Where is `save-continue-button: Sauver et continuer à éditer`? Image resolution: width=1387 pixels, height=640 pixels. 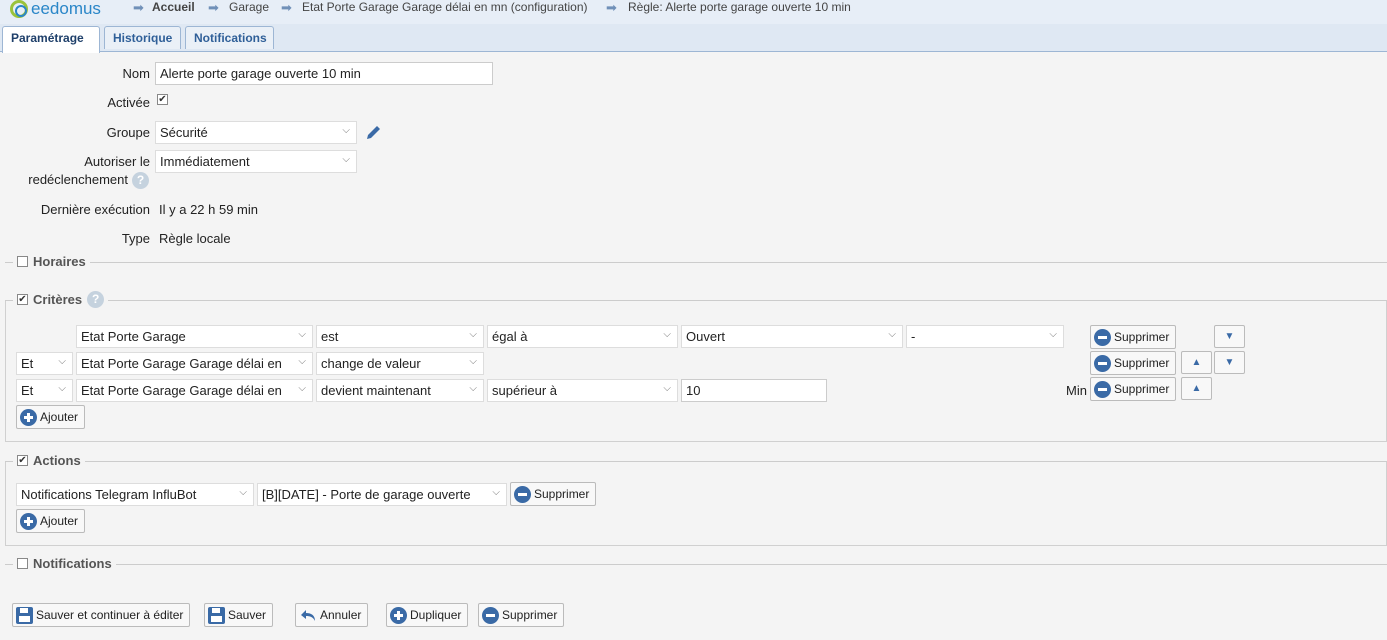
save-continue-button: Sauver et continuer à éditer is located at coordinates (101, 615).